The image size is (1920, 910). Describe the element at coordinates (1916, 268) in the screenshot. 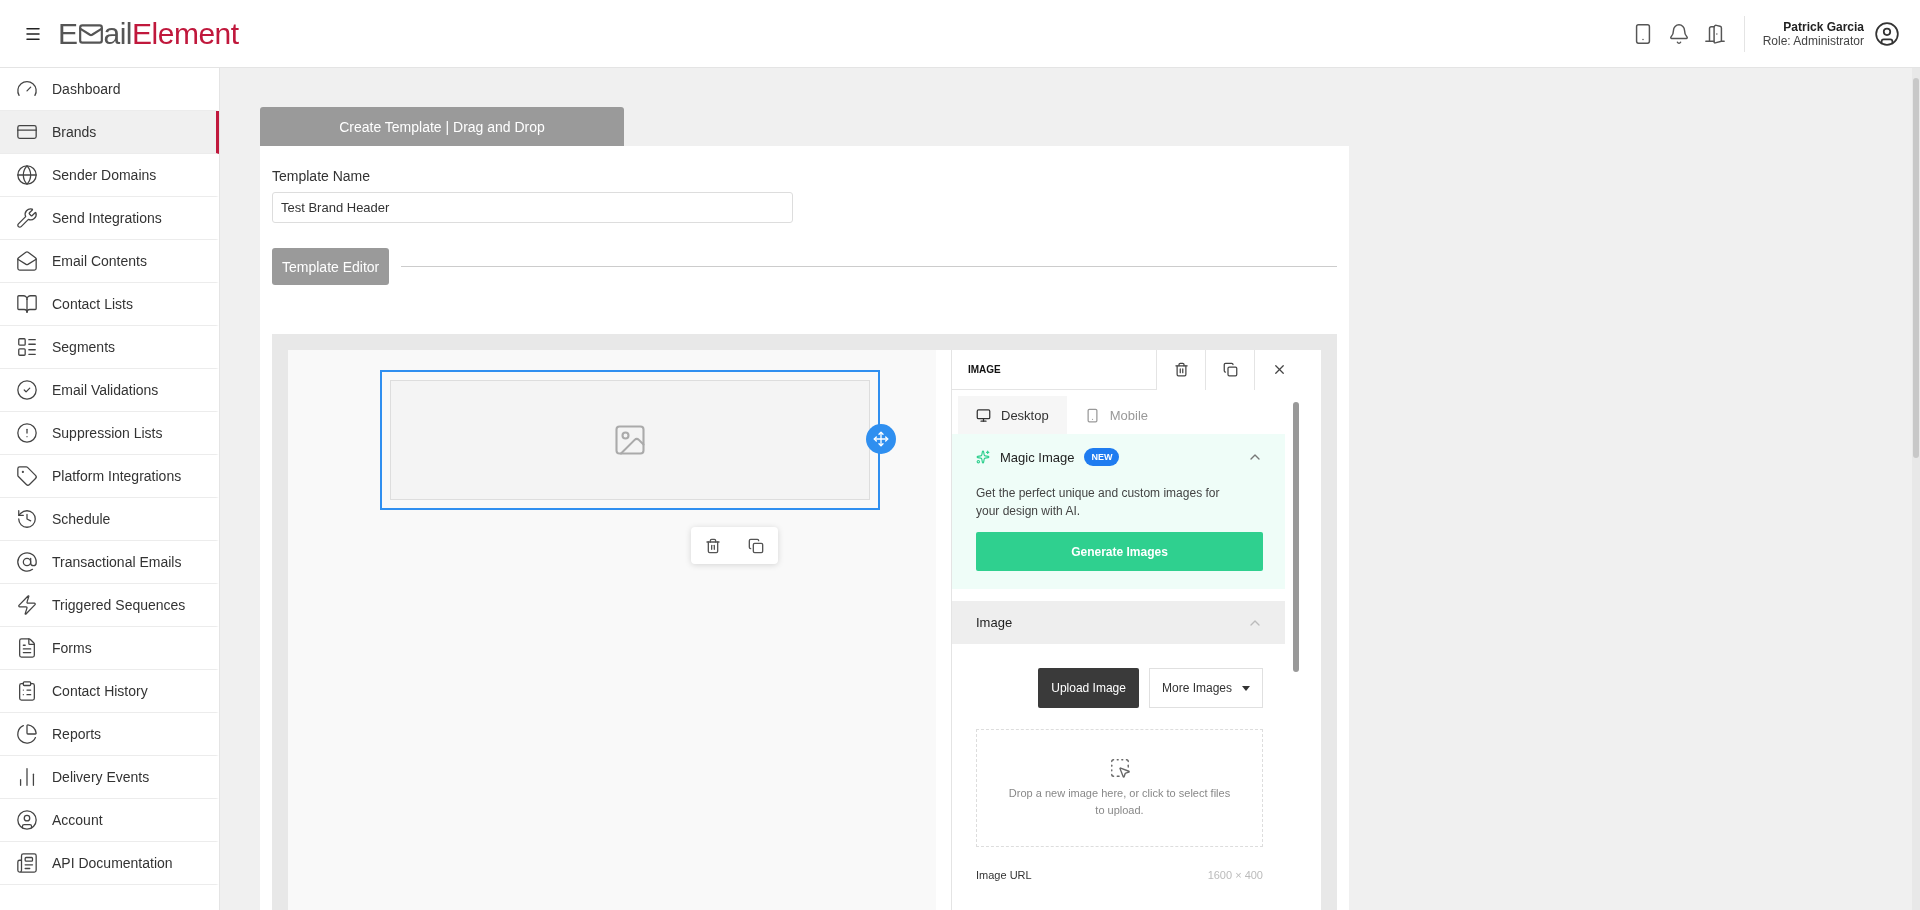

I see `page-scrollbar` at that location.